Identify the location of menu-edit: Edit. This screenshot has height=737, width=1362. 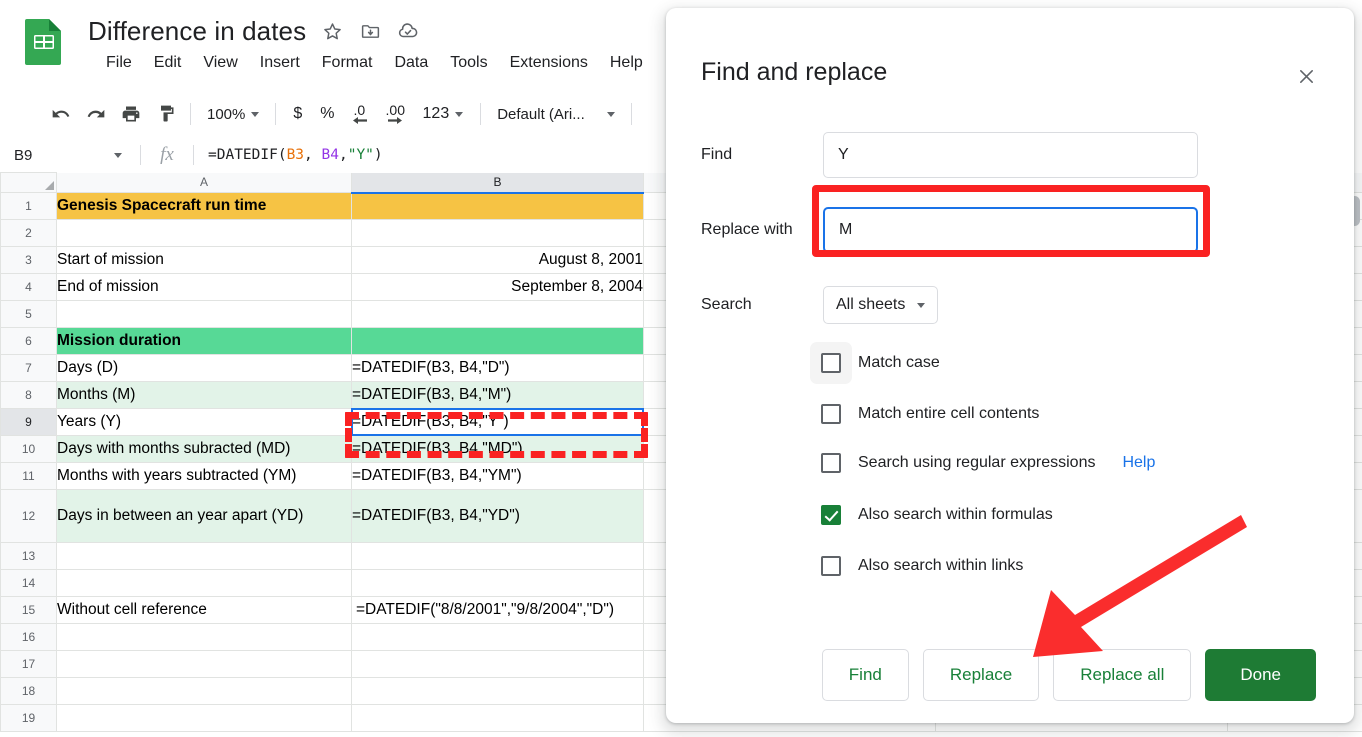
(168, 63).